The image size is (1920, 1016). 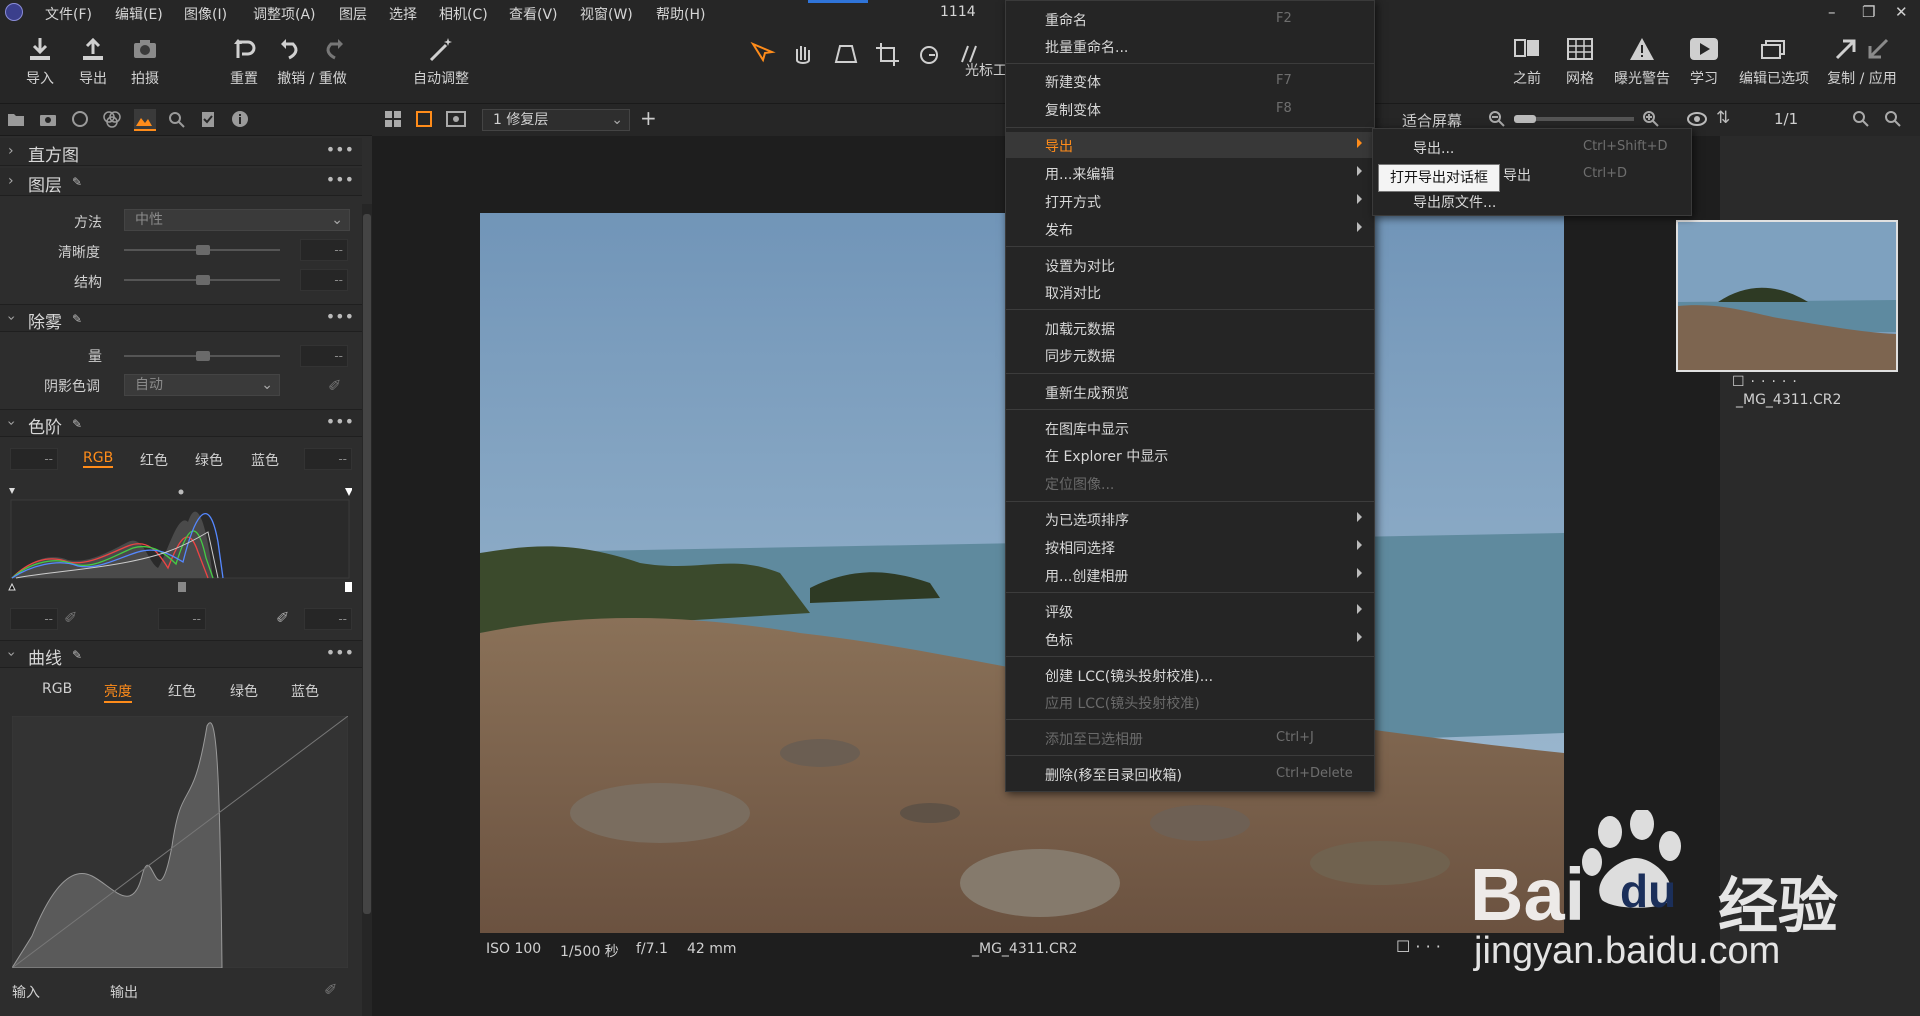 What do you see at coordinates (328, 459) in the screenshot?
I see `levels-input-high: --` at bounding box center [328, 459].